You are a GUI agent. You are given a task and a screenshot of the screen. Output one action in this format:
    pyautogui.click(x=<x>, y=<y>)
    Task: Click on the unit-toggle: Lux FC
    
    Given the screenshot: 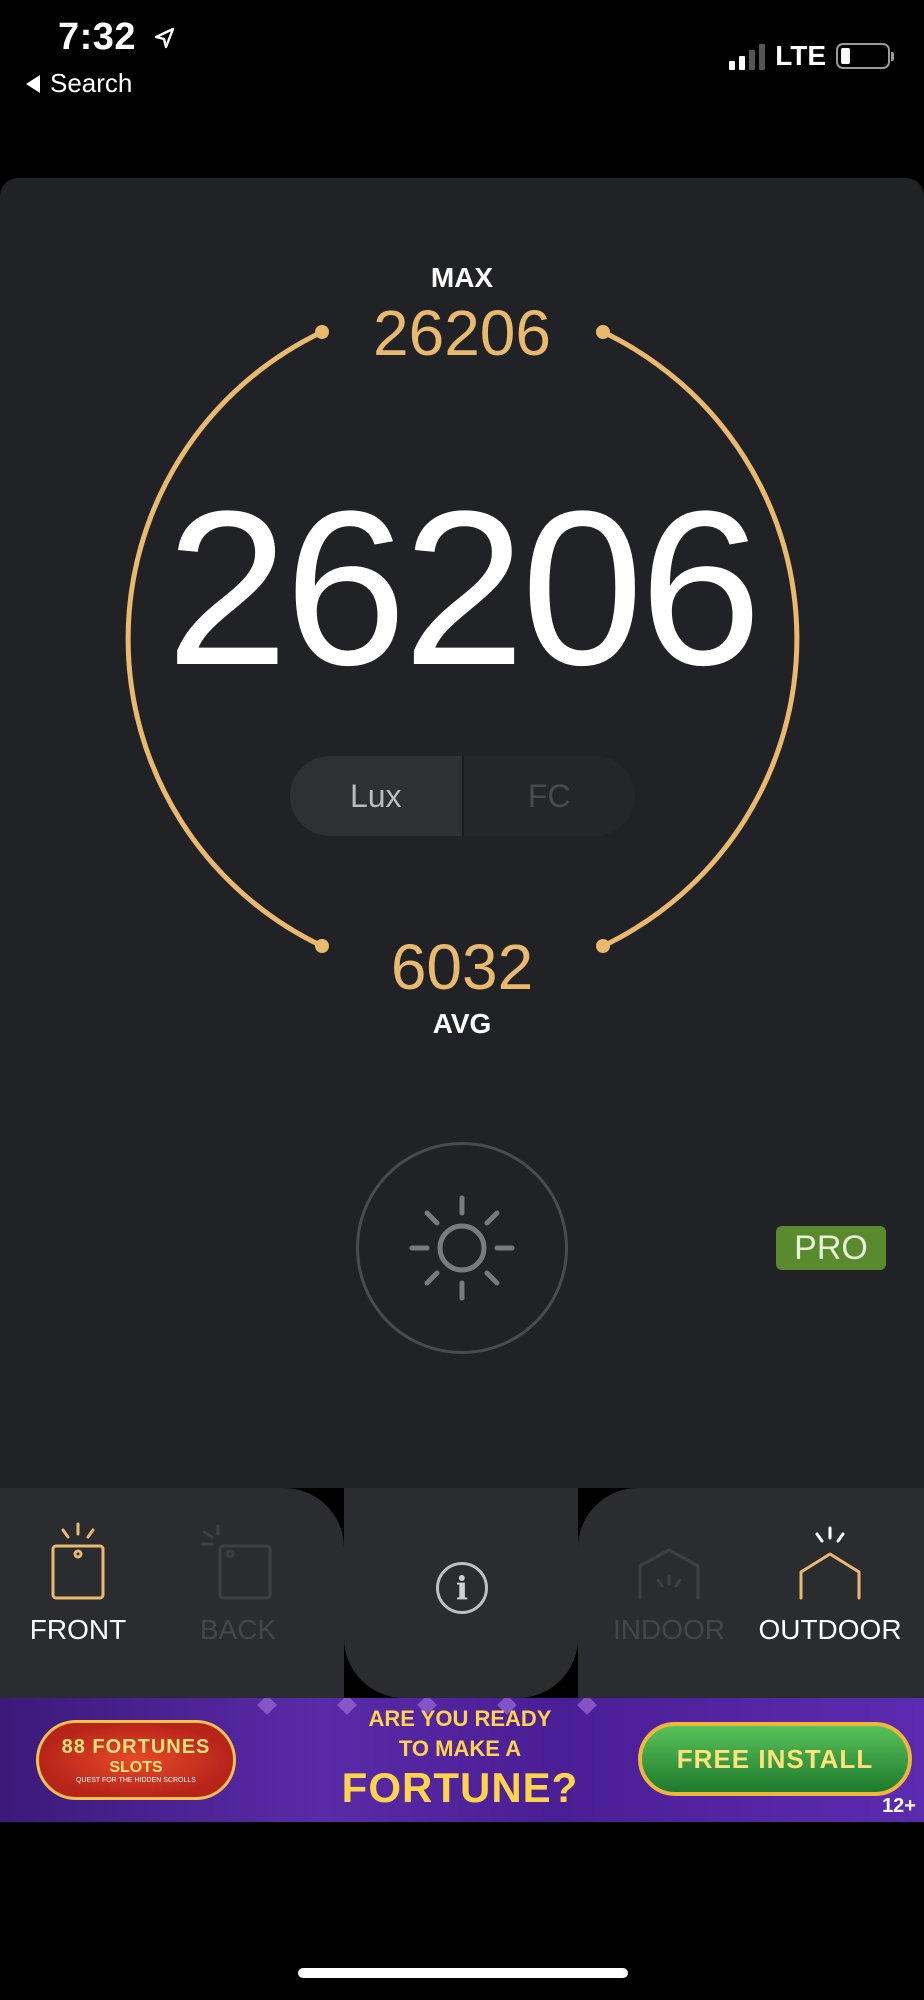 What is the action you would take?
    pyautogui.click(x=462, y=796)
    